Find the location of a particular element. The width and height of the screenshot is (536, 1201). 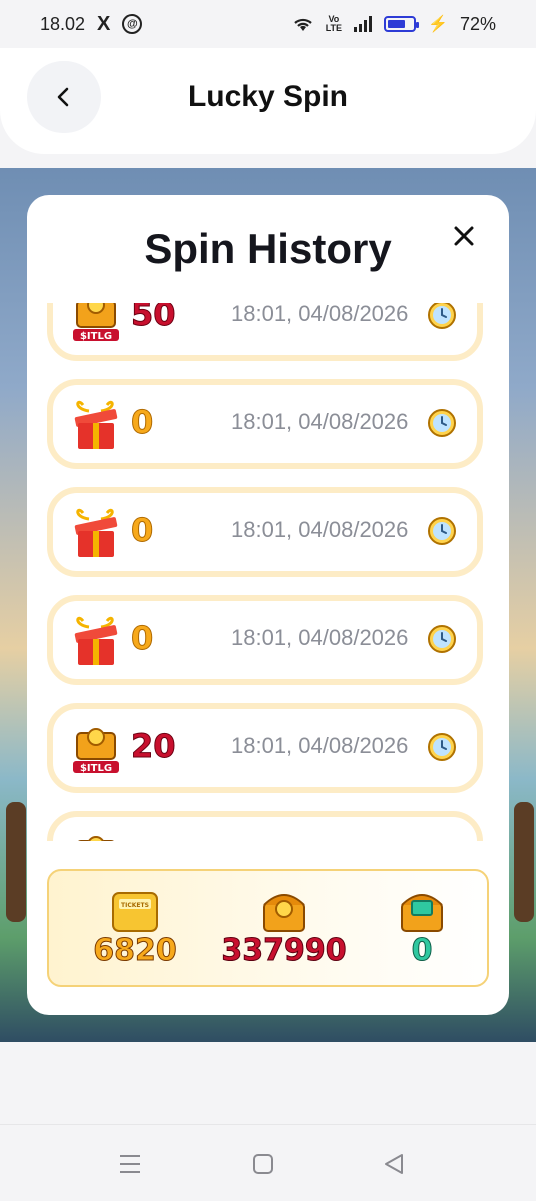

back-nav-icon is located at coordinates (394, 1164).